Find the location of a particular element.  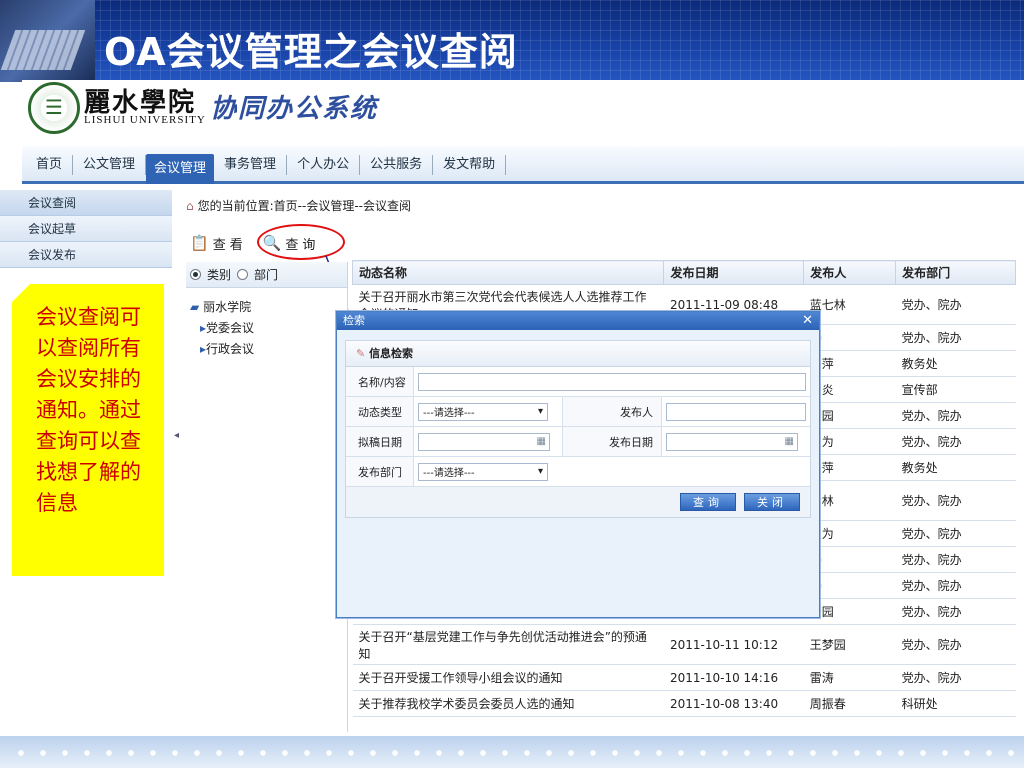

cell-date: 2011-10-08 13:40 is located at coordinates (733, 703).